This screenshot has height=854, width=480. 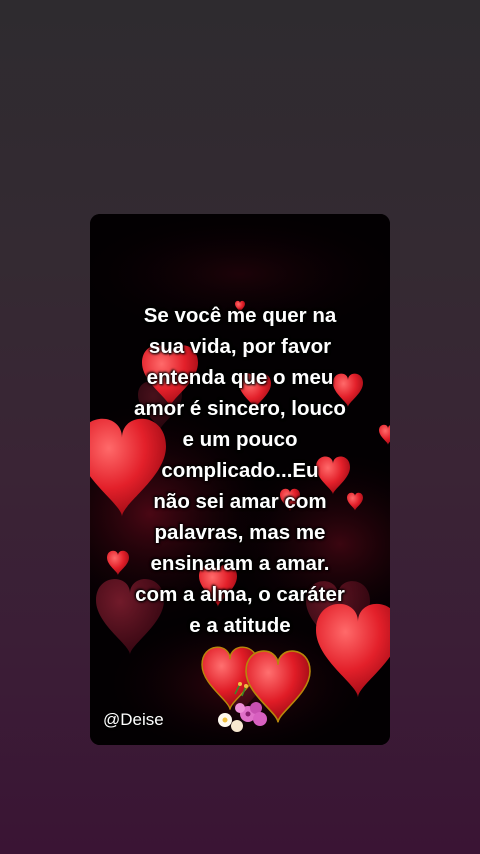 I want to click on quote-line: e um pouco, so click(x=240, y=439).